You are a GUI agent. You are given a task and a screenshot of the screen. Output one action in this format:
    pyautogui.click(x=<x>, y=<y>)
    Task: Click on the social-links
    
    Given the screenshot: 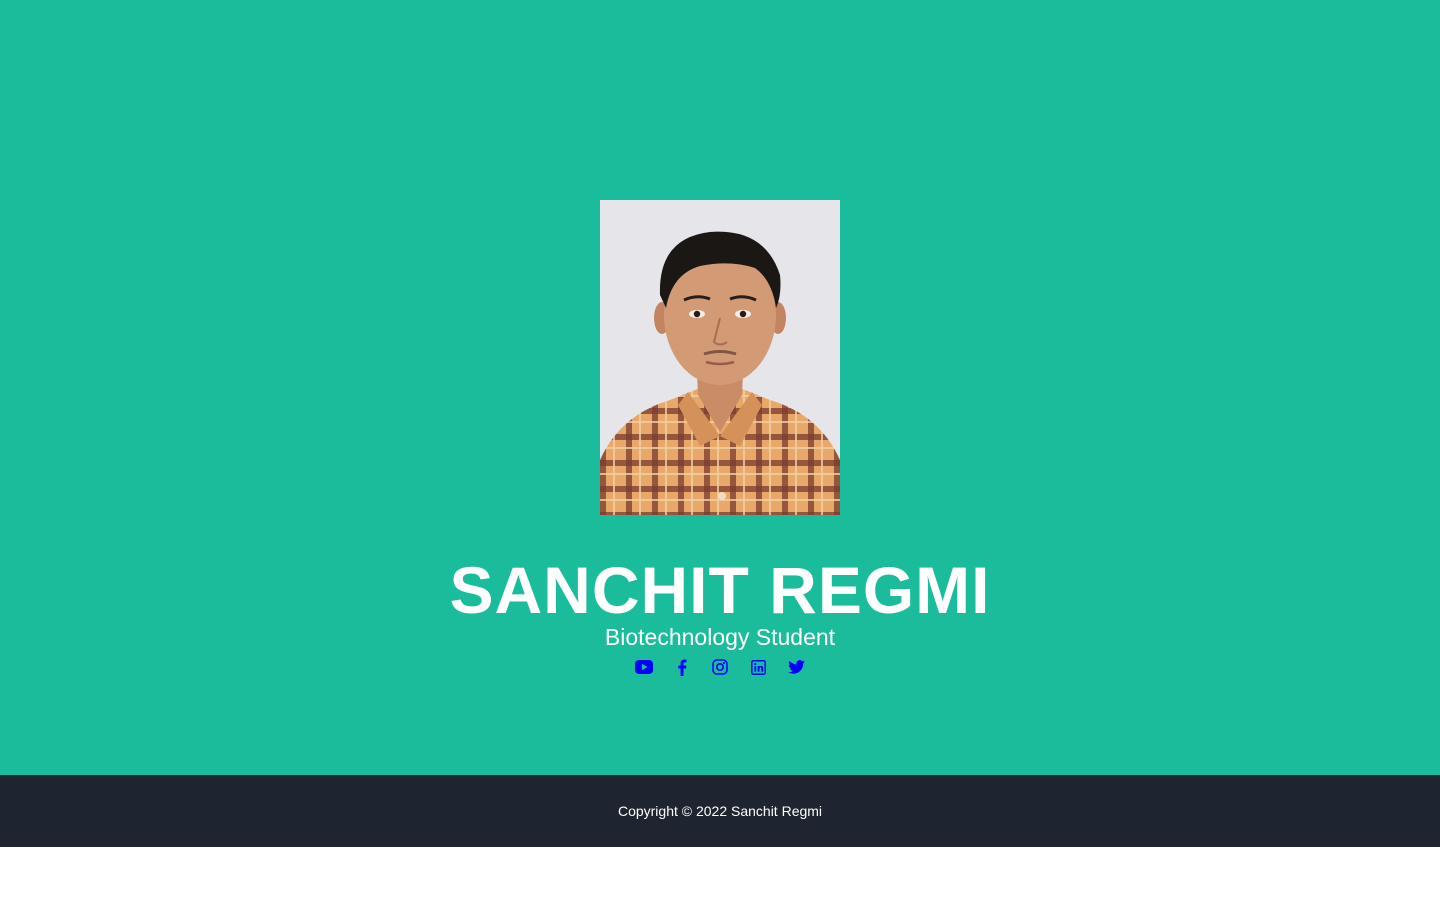 What is the action you would take?
    pyautogui.click(x=720, y=667)
    